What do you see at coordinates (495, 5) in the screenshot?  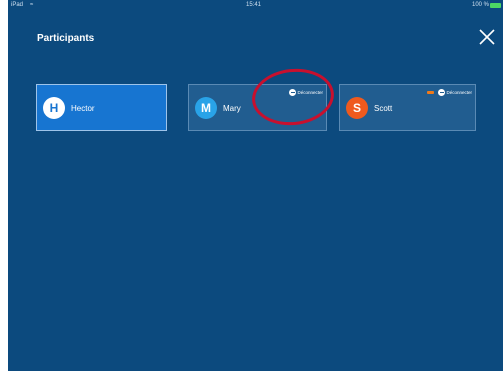 I see `battery-icon` at bounding box center [495, 5].